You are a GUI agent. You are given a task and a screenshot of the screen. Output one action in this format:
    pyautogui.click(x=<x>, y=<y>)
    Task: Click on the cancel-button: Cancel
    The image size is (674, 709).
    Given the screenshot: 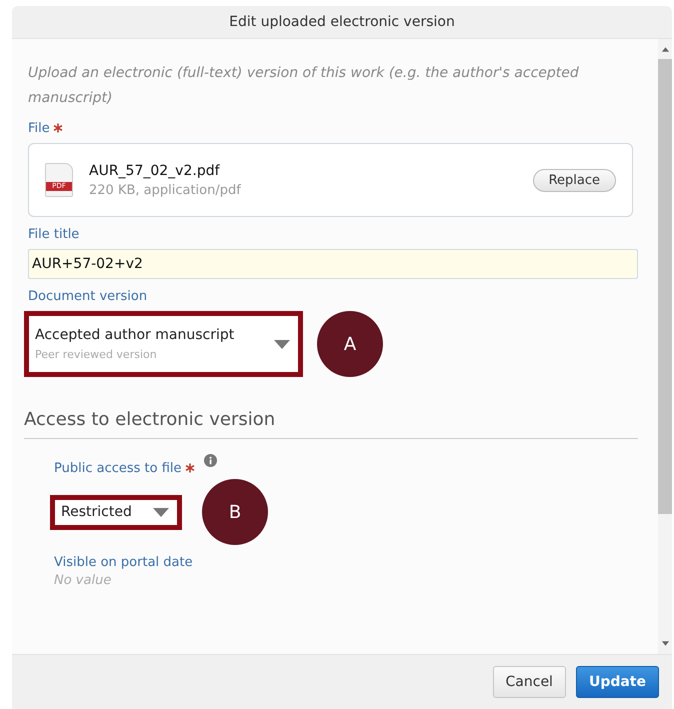 What is the action you would take?
    pyautogui.click(x=529, y=682)
    